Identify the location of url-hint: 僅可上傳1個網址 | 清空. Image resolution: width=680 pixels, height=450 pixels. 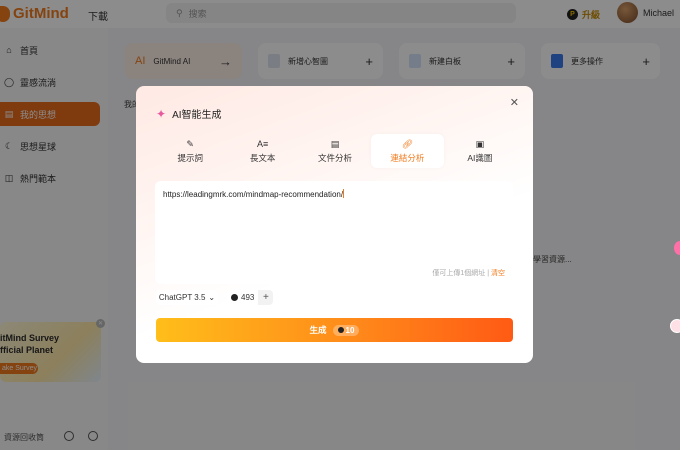
(468, 273).